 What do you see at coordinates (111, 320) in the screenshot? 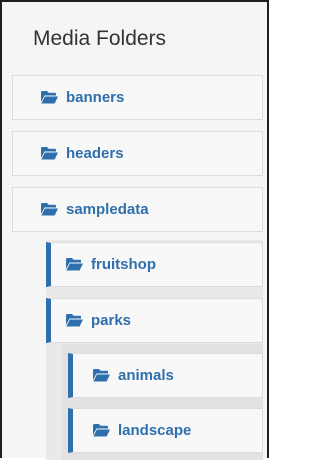
I see `folder-label: parks` at bounding box center [111, 320].